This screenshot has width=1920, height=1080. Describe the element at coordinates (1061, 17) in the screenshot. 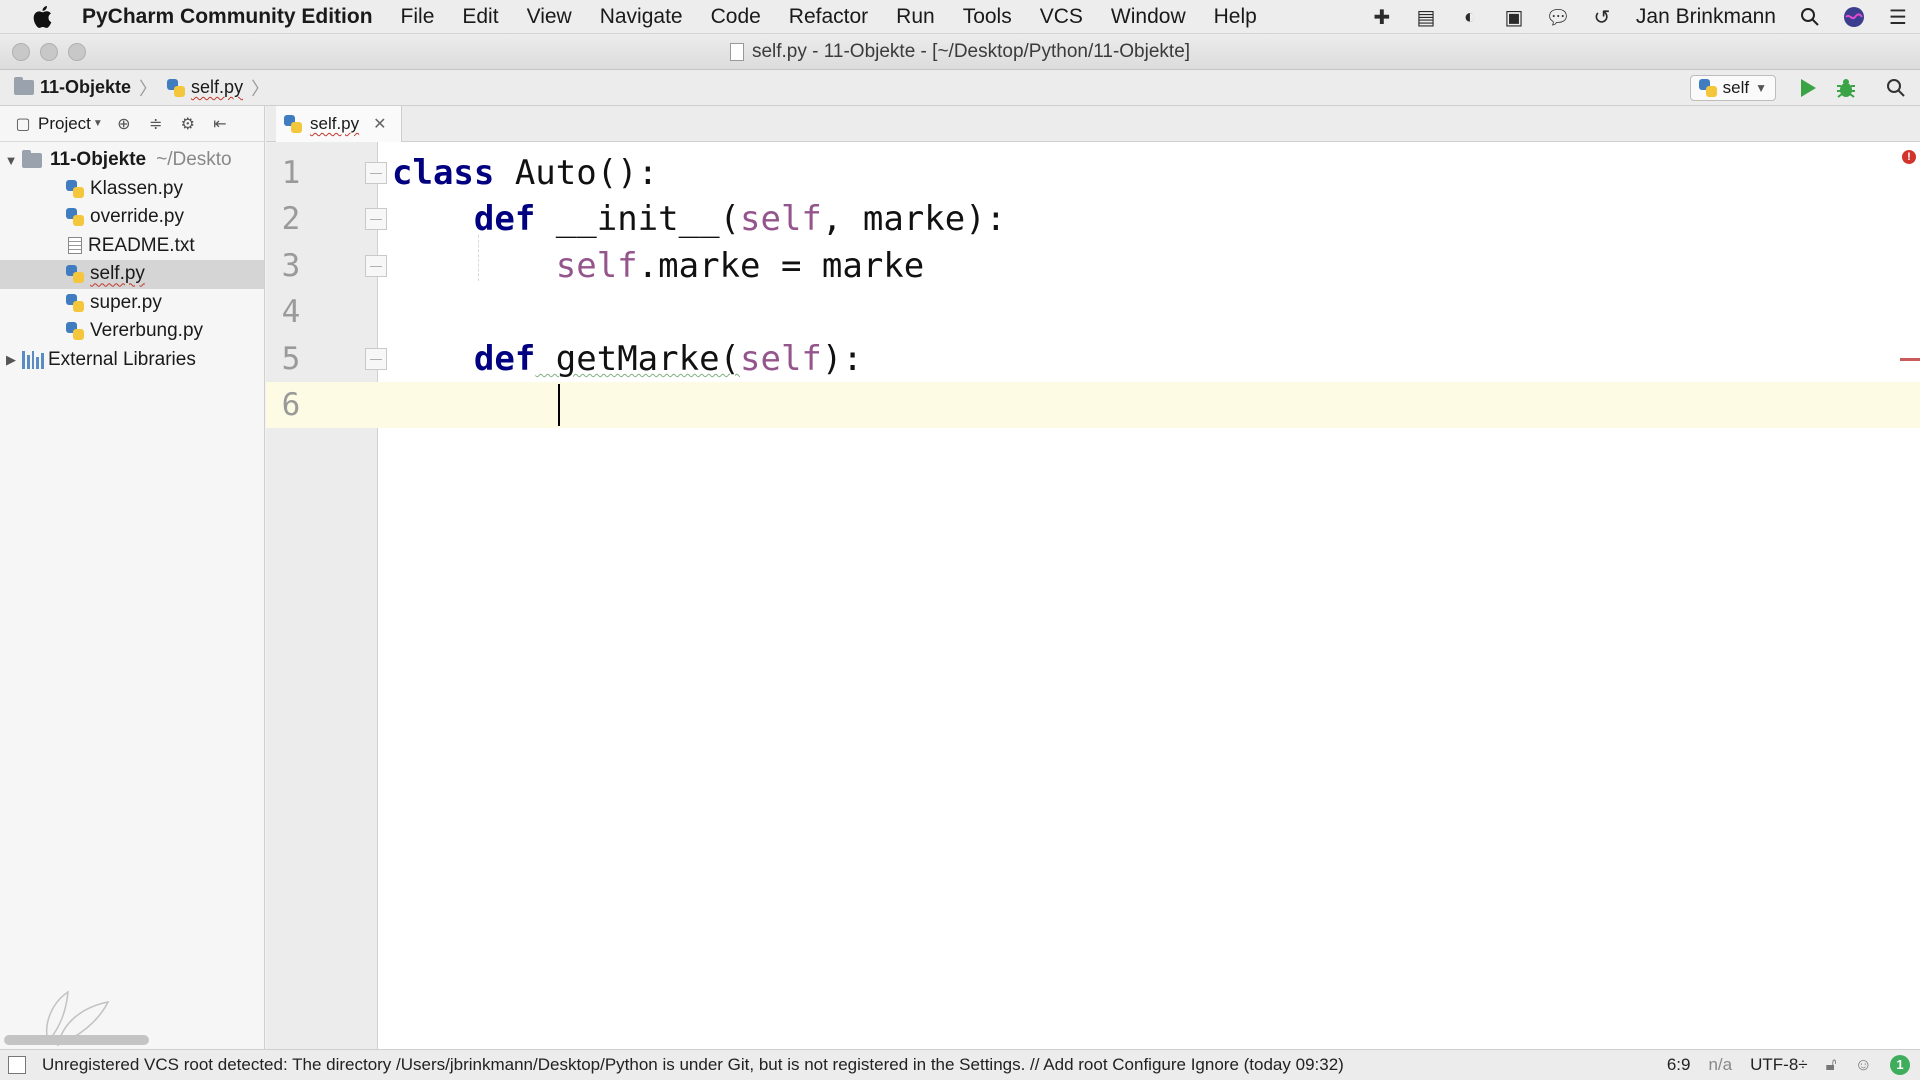

I see `menu-vcs: VCS` at that location.